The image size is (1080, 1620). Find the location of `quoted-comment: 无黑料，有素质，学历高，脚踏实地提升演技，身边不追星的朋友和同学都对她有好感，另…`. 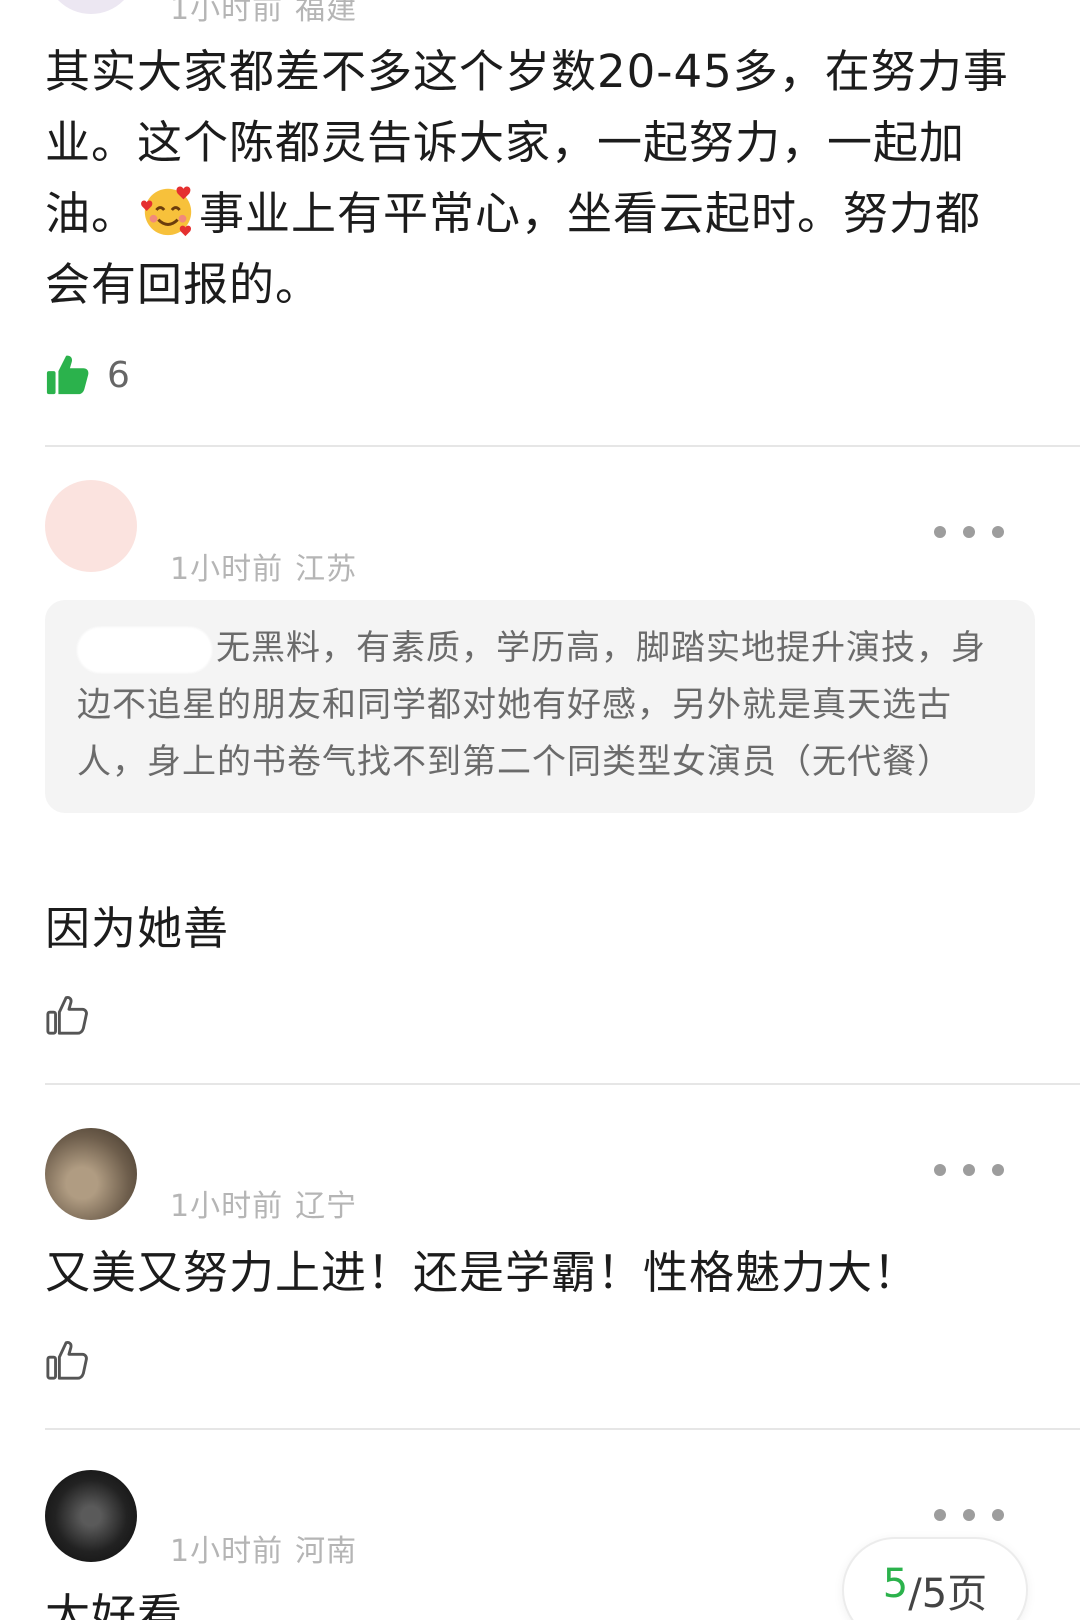

quoted-comment: 无黑料，有素质，学历高，脚踏实地提升演技，身边不追星的朋友和同学都对她有好感，另… is located at coordinates (540, 706).